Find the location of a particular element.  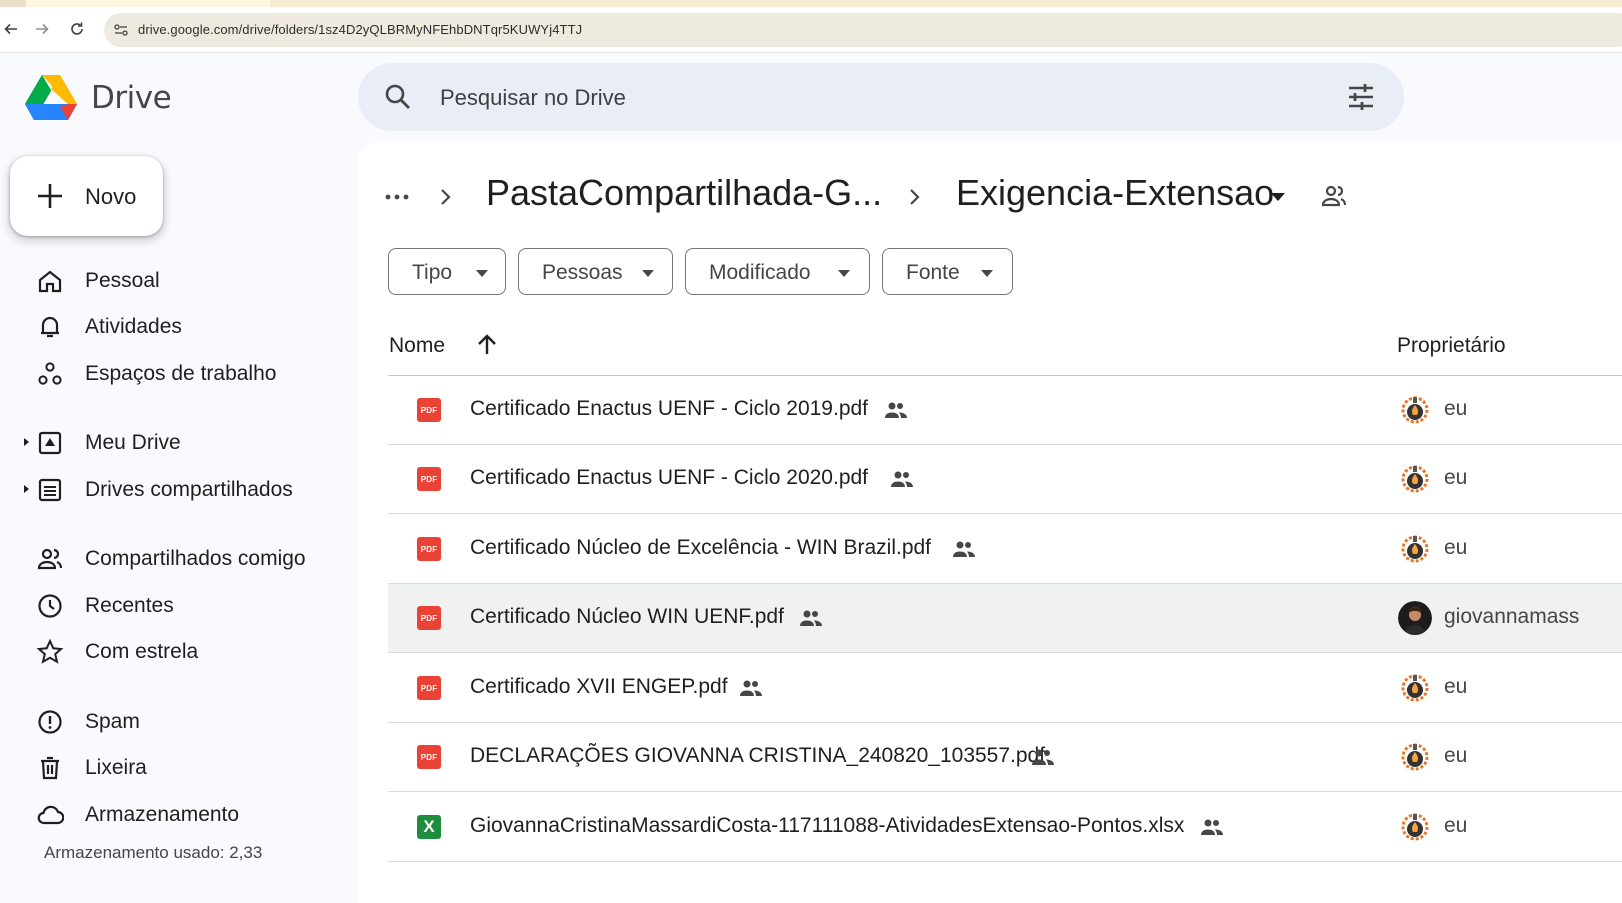

filter-label: Pessoas is located at coordinates (582, 272).